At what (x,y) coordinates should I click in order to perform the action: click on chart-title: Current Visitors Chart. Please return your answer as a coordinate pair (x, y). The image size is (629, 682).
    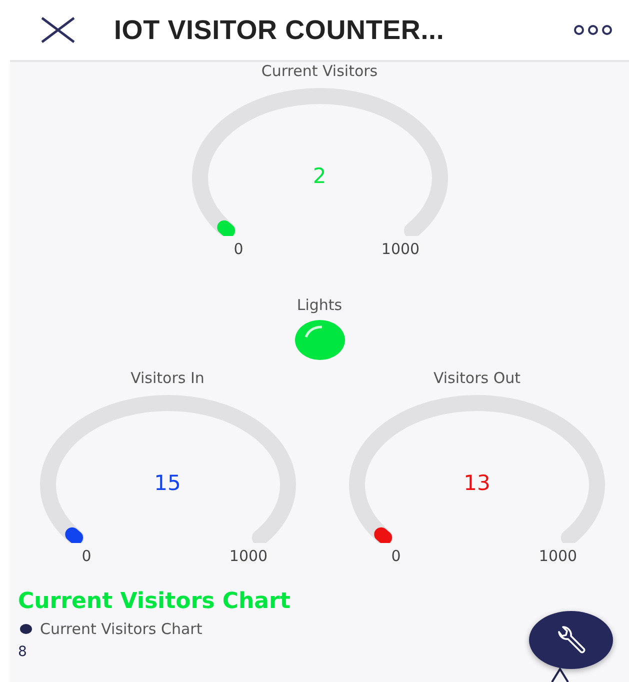
    Looking at the image, I should click on (155, 601).